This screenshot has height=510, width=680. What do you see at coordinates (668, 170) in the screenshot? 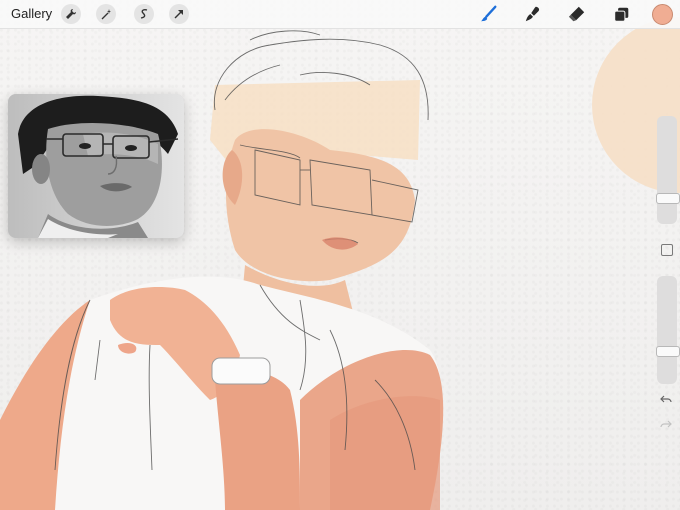
I see `brush-size-slider` at bounding box center [668, 170].